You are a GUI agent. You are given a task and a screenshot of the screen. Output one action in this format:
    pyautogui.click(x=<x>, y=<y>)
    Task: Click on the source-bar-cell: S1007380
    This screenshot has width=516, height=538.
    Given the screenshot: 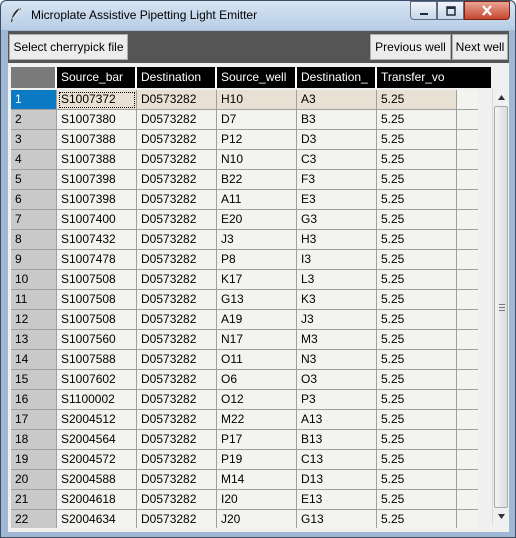 What is the action you would take?
    pyautogui.click(x=97, y=120)
    